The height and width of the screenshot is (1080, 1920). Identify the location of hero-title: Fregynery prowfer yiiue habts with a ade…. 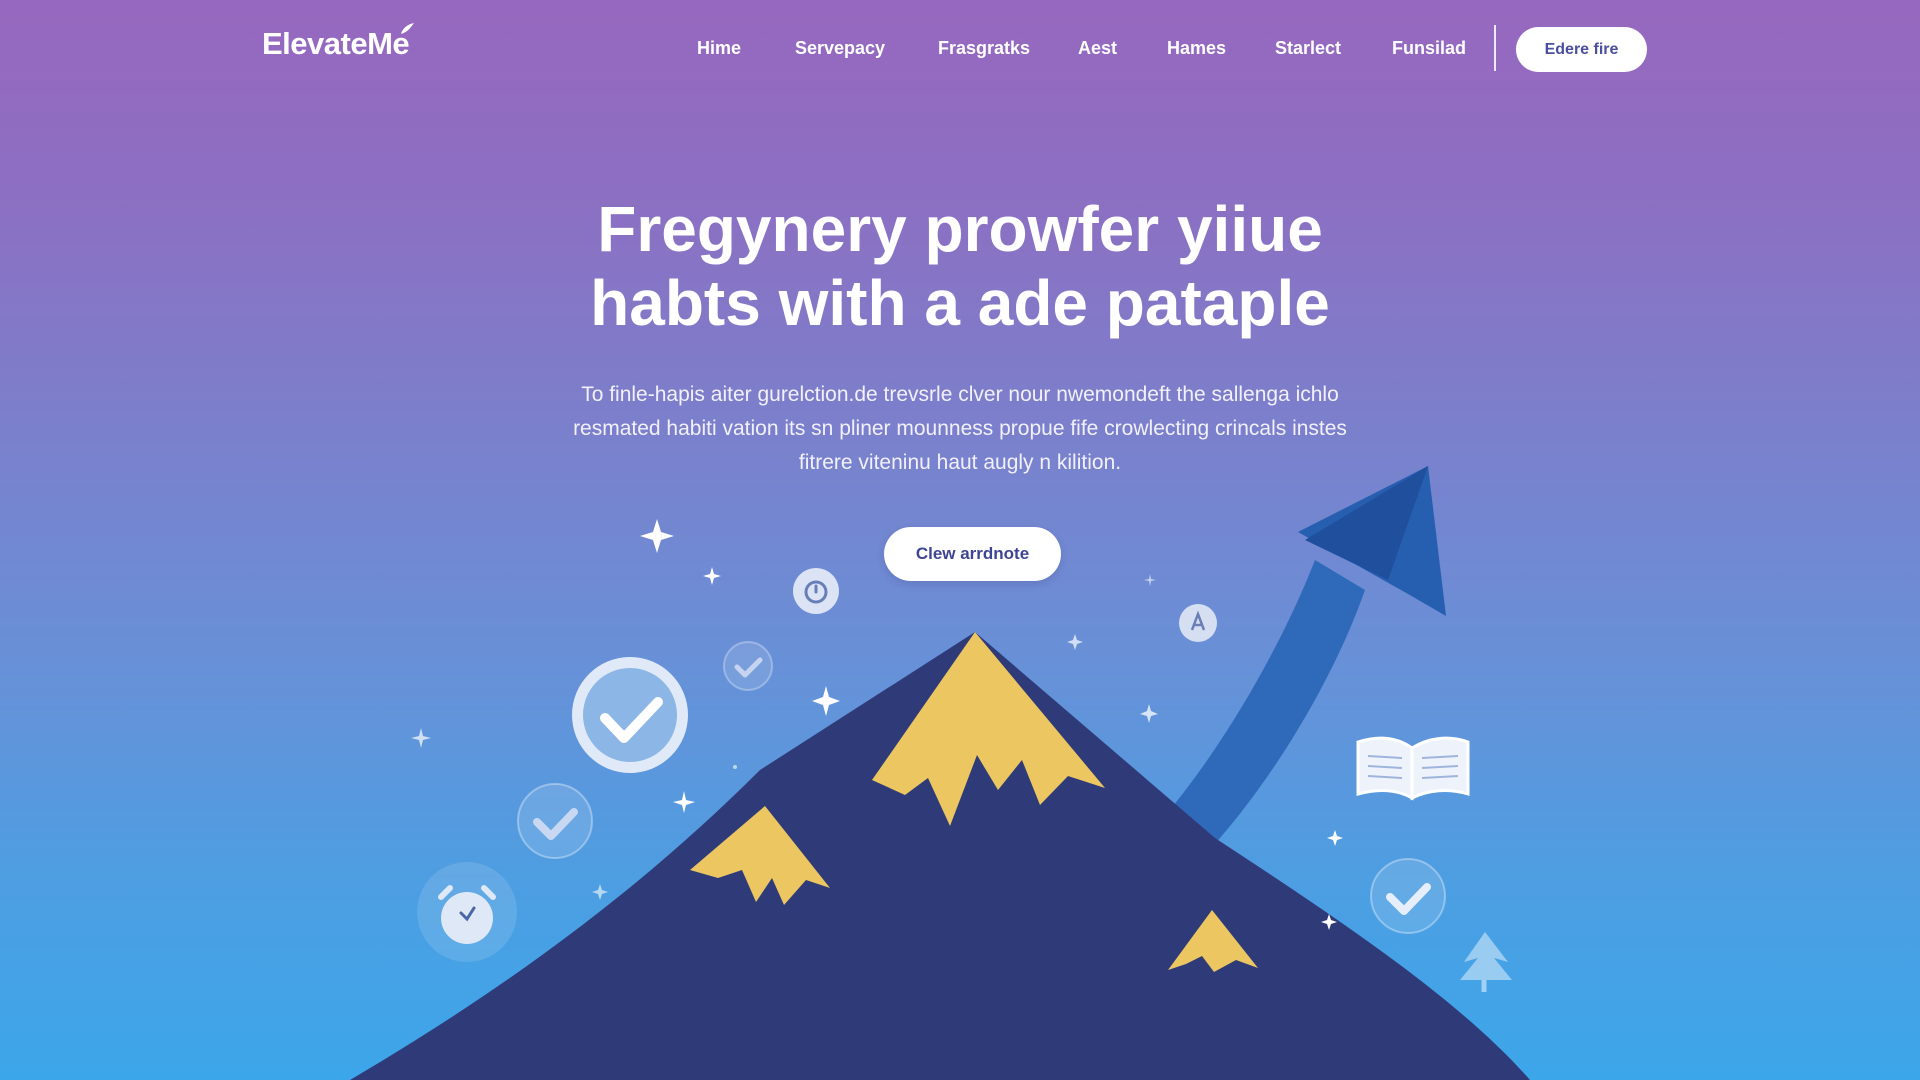
(960, 266).